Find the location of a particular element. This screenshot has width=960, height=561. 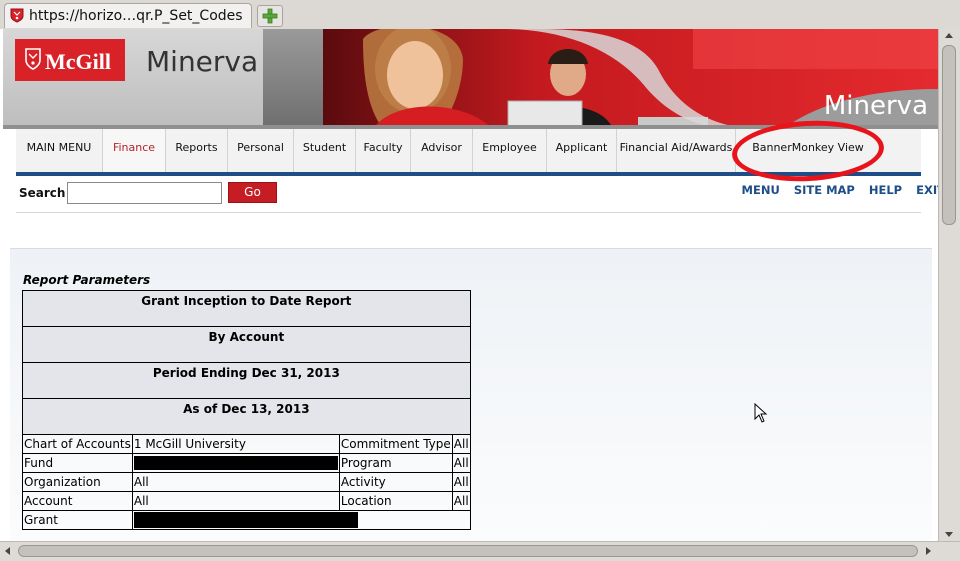

table-row: Account All Location All is located at coordinates (246, 501).